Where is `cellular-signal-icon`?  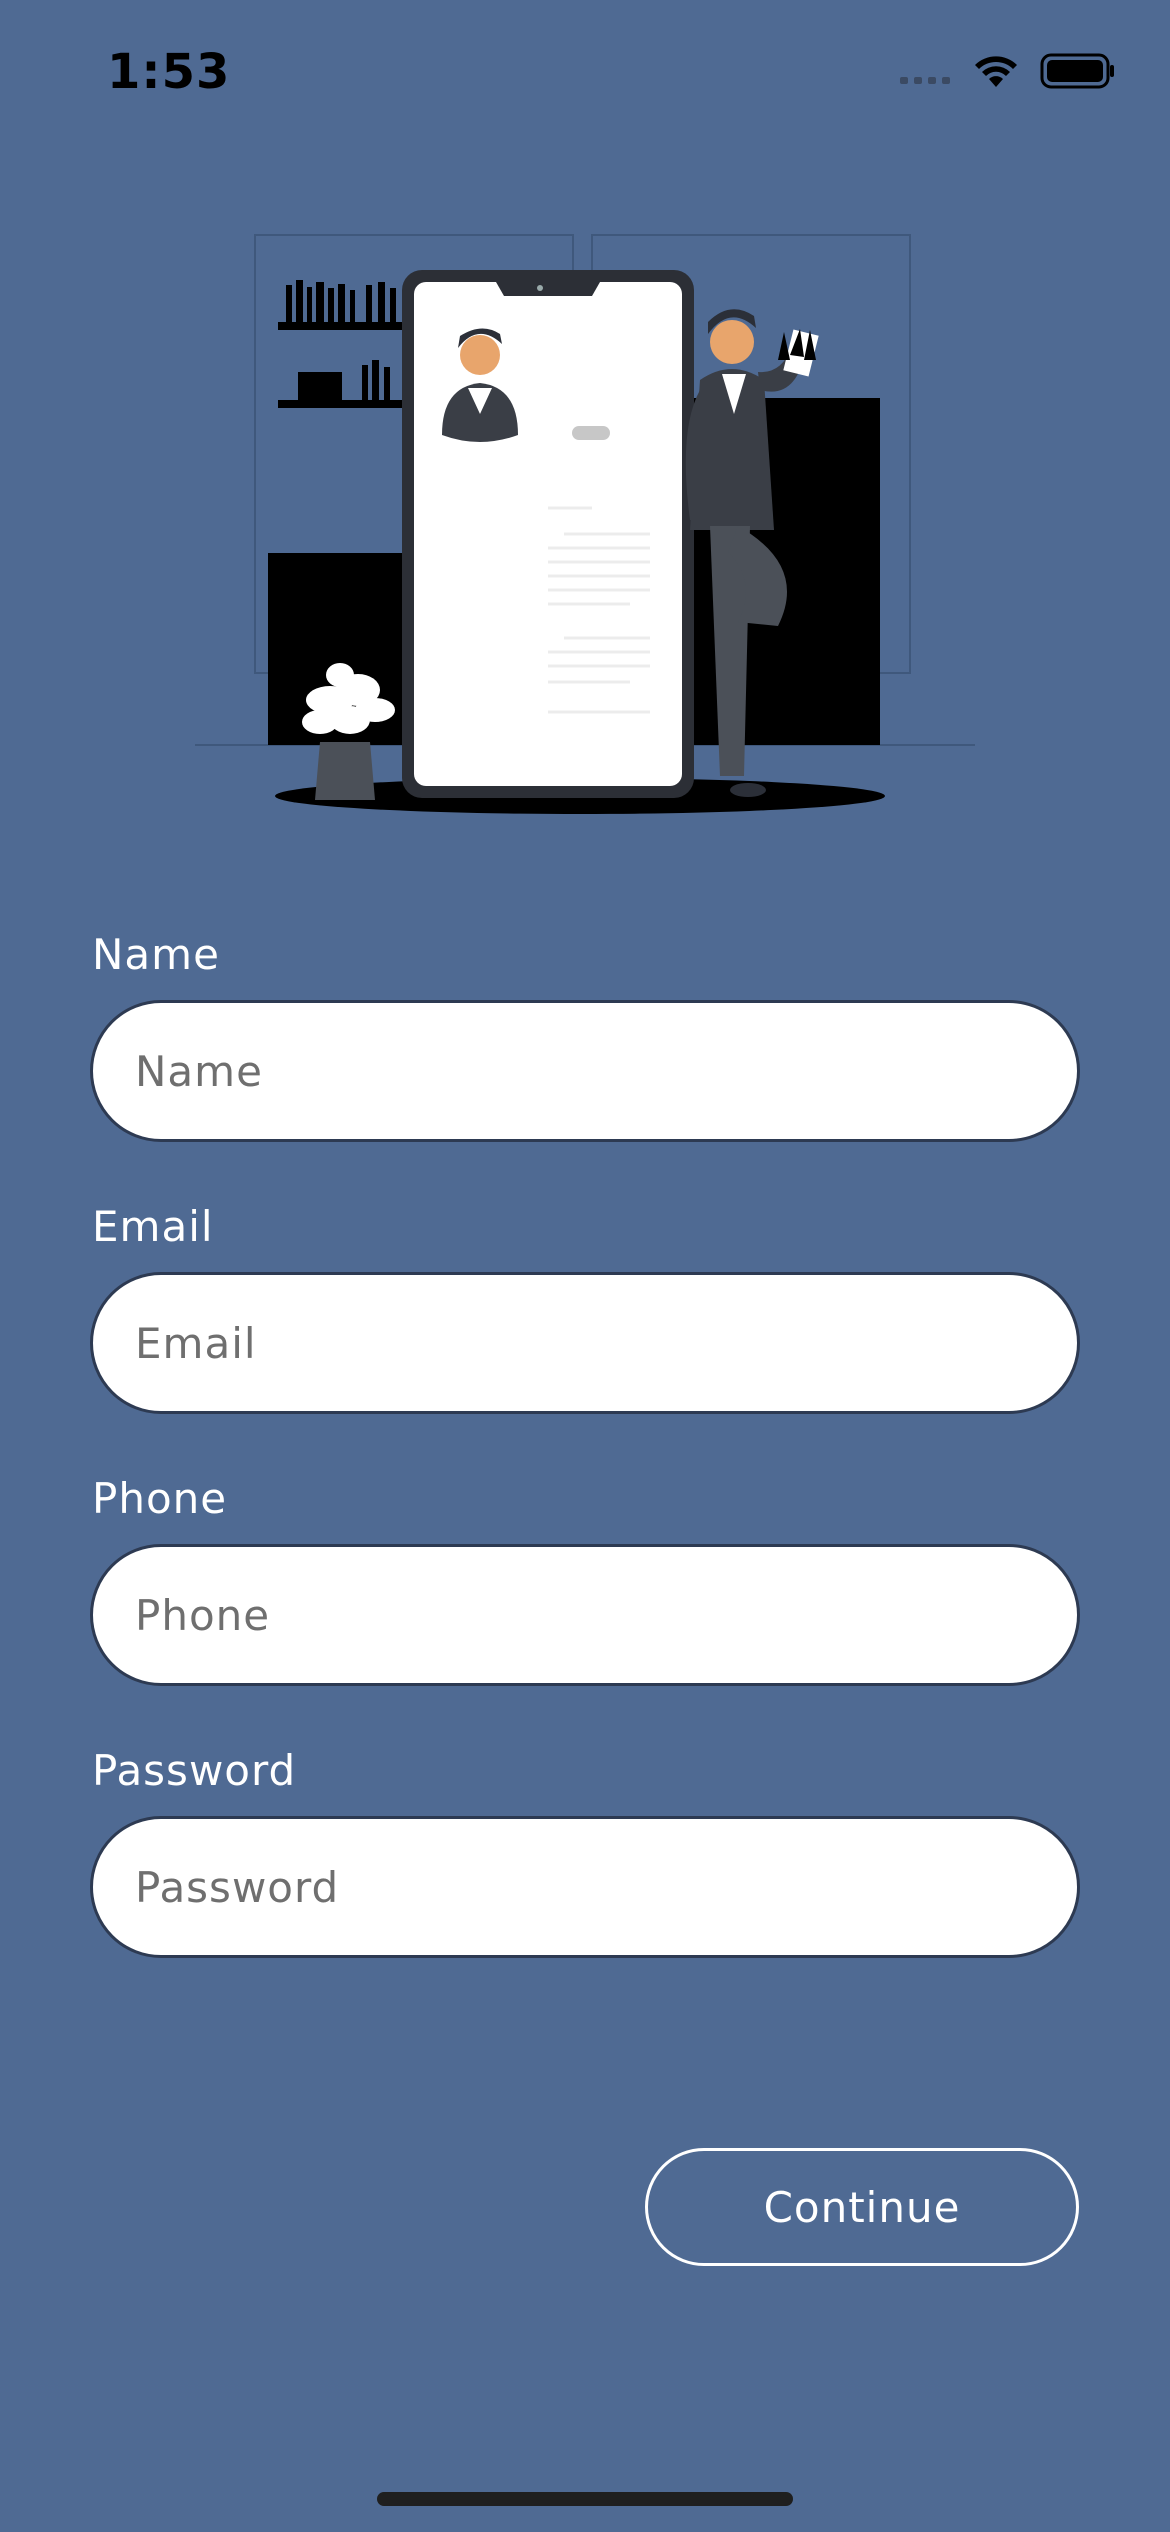 cellular-signal-icon is located at coordinates (925, 73).